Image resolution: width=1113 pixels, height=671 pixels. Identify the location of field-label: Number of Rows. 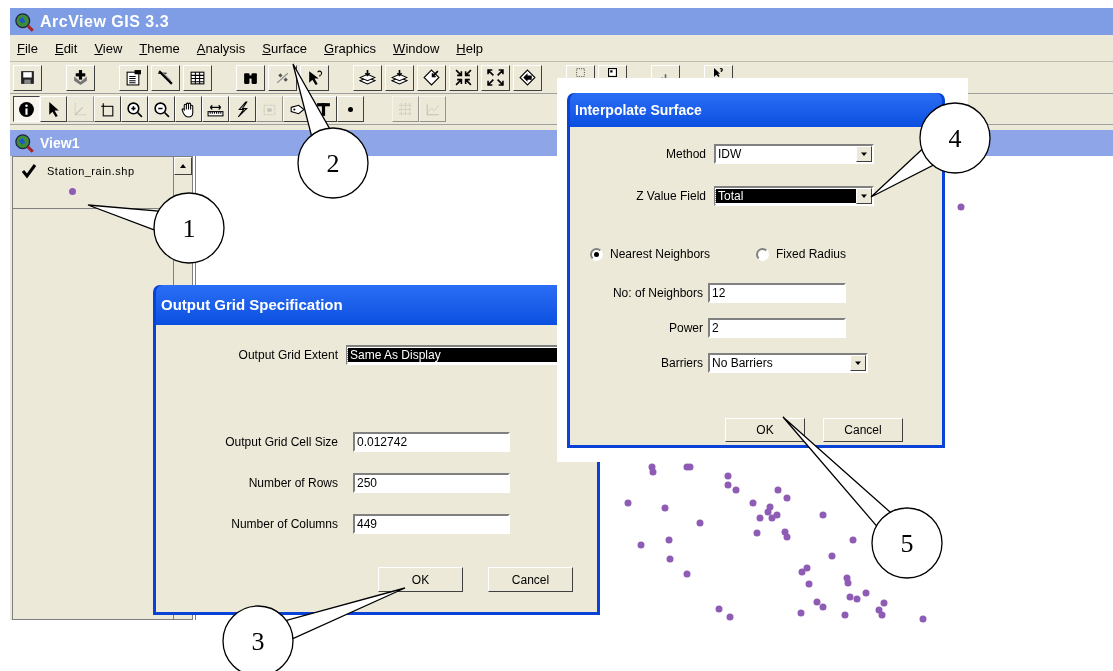
(292, 483).